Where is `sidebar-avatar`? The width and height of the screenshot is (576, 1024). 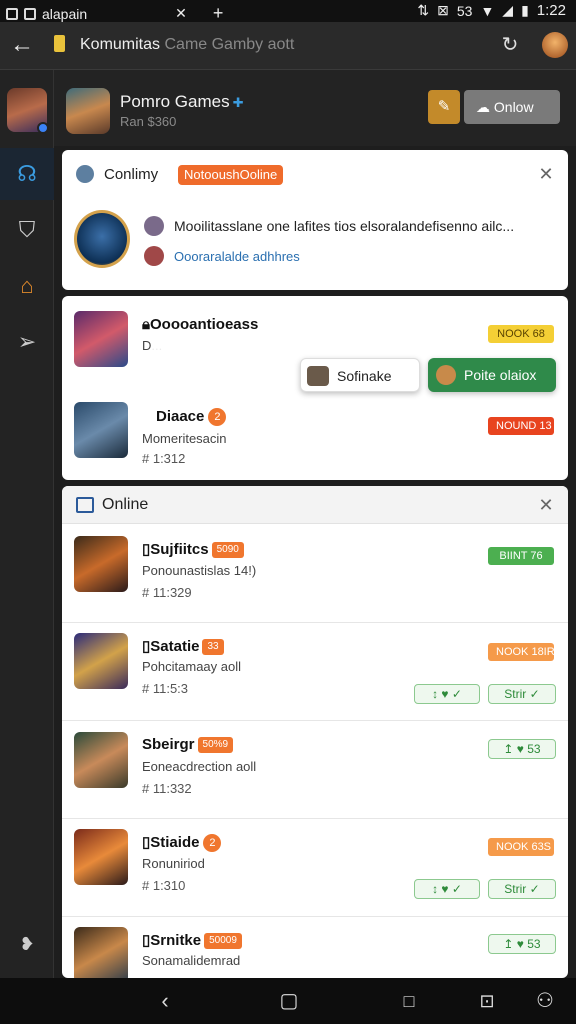
sidebar-avatar is located at coordinates (28, 111).